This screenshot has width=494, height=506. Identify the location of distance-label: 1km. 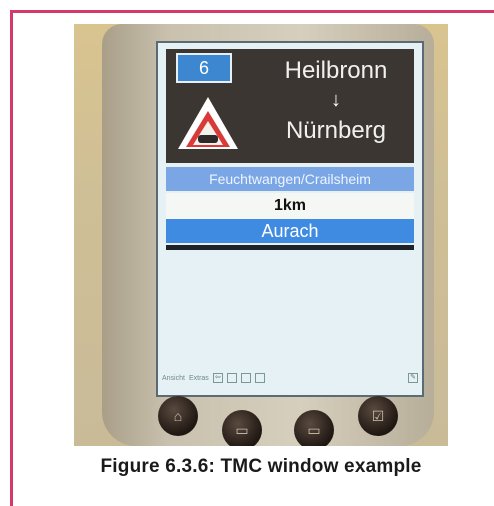
(290, 206).